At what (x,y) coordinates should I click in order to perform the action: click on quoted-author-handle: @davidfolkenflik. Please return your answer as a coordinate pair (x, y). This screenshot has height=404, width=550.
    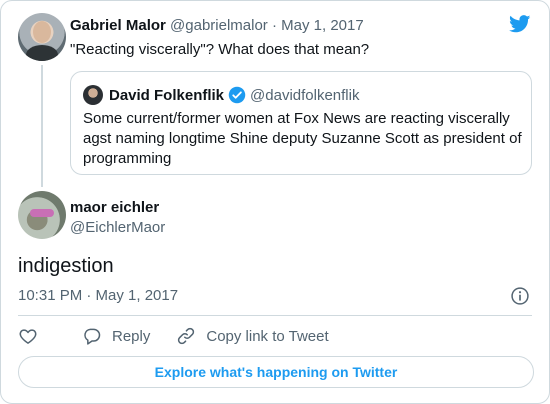
    Looking at the image, I should click on (304, 95).